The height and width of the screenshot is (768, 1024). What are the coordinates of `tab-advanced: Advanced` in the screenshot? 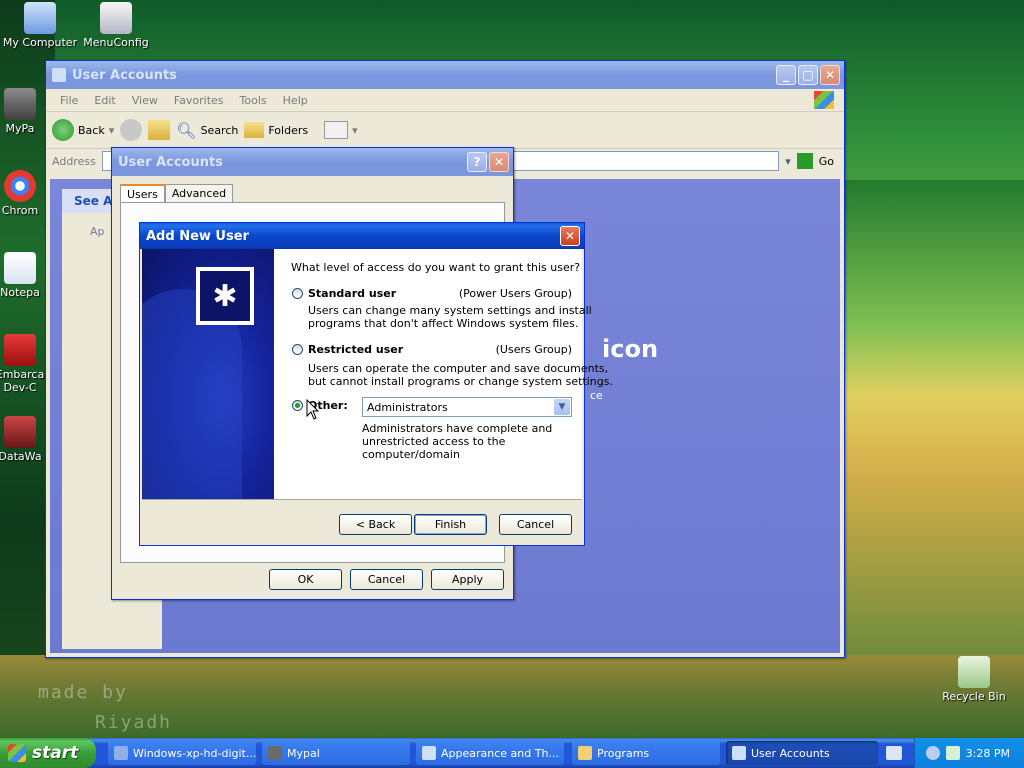 It's located at (199, 193).